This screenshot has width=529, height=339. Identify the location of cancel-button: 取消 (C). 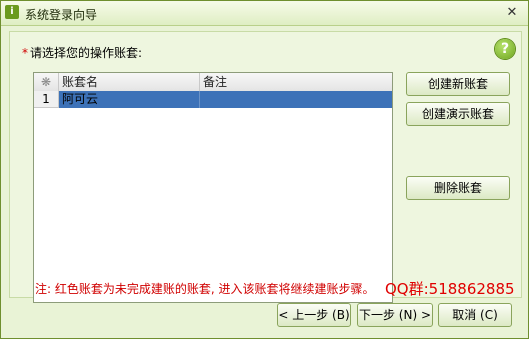
(475, 315).